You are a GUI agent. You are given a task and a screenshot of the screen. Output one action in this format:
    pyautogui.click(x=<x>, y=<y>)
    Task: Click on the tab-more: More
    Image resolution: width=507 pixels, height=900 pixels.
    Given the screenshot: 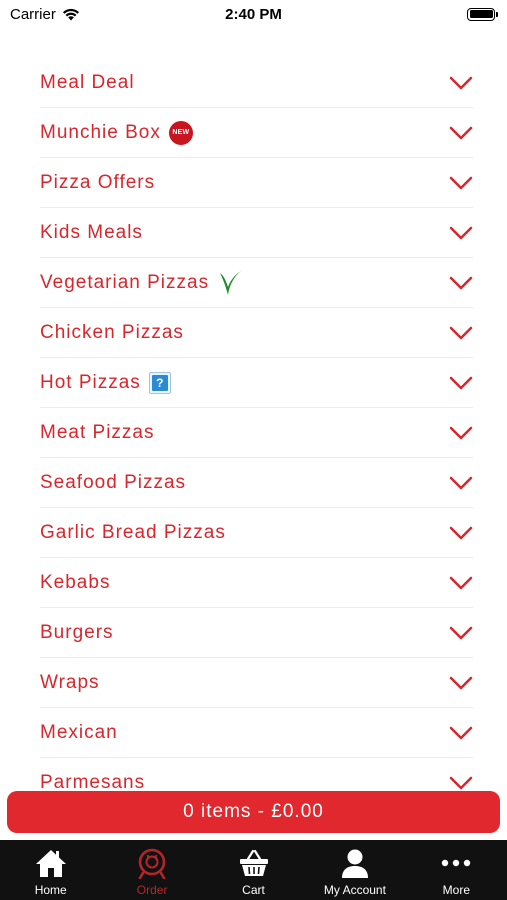 What is the action you would take?
    pyautogui.click(x=456, y=870)
    